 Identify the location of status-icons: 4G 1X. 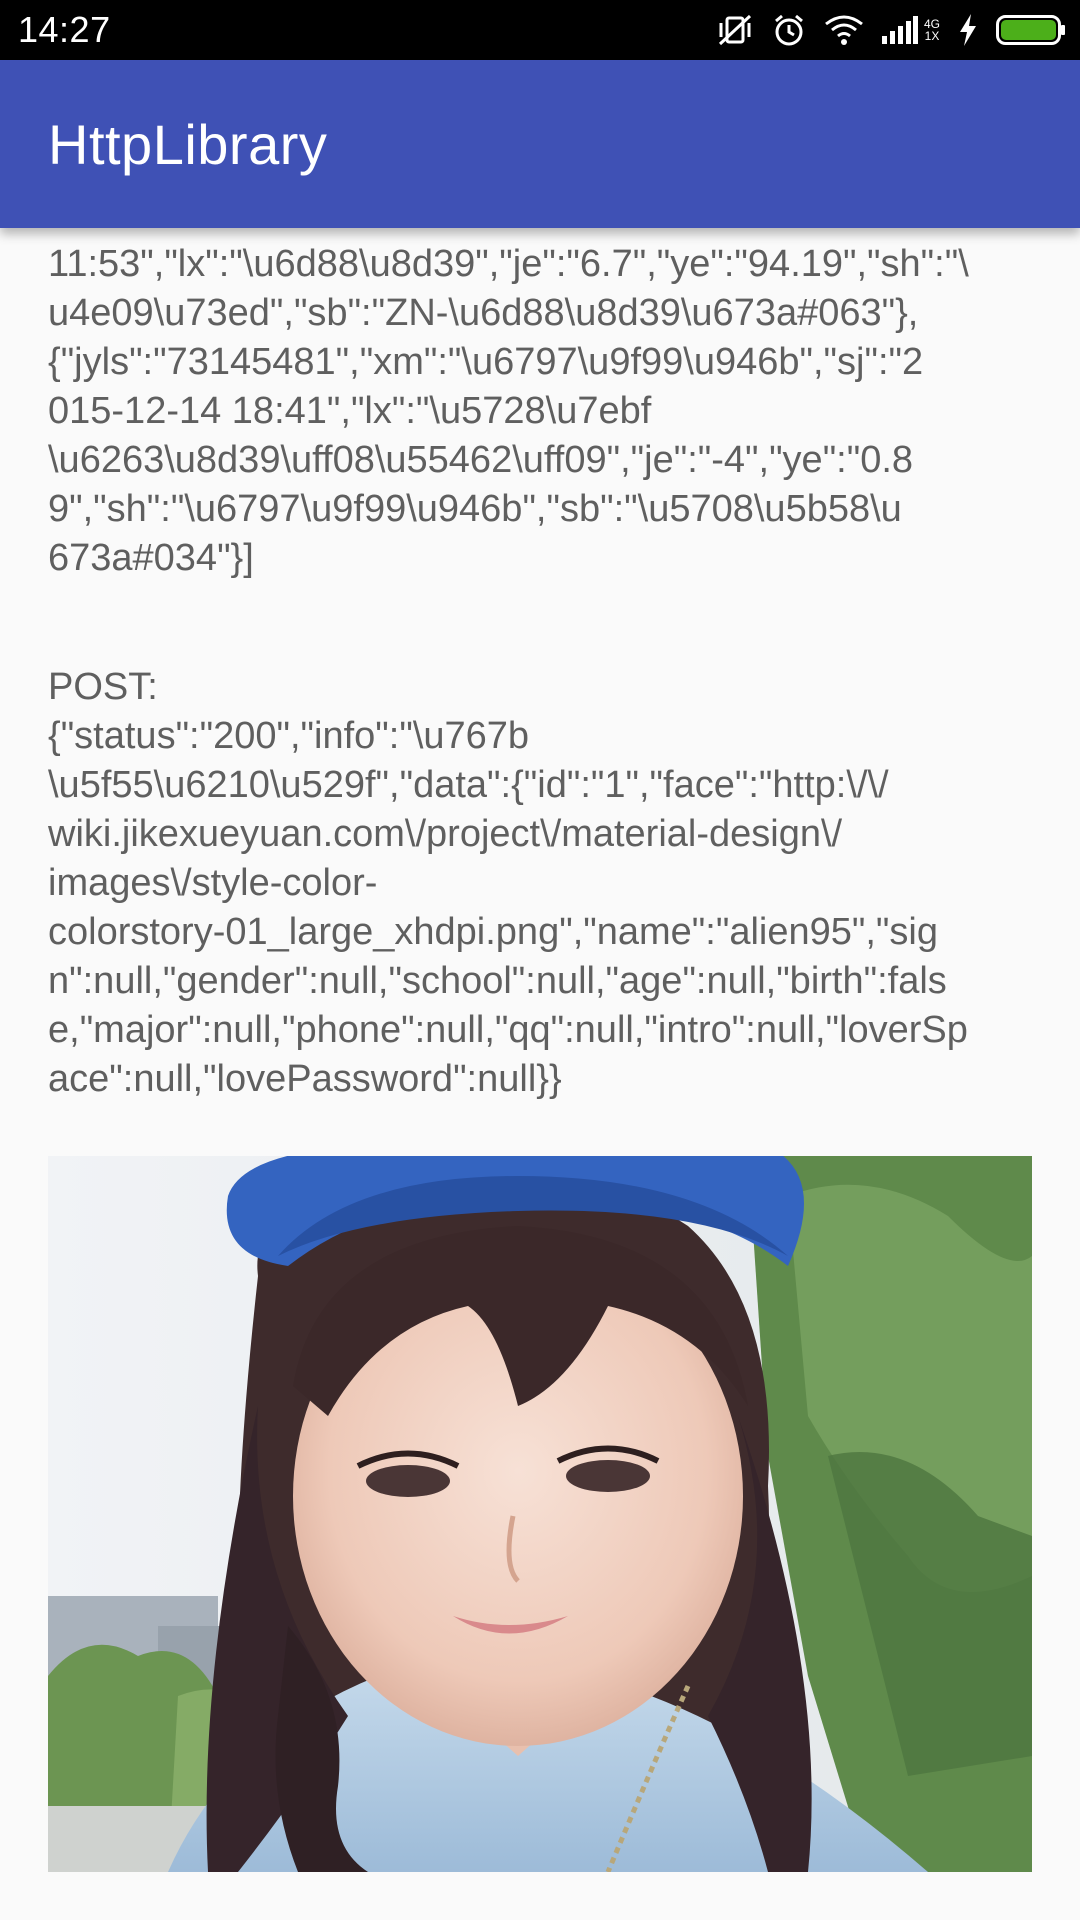
(891, 30).